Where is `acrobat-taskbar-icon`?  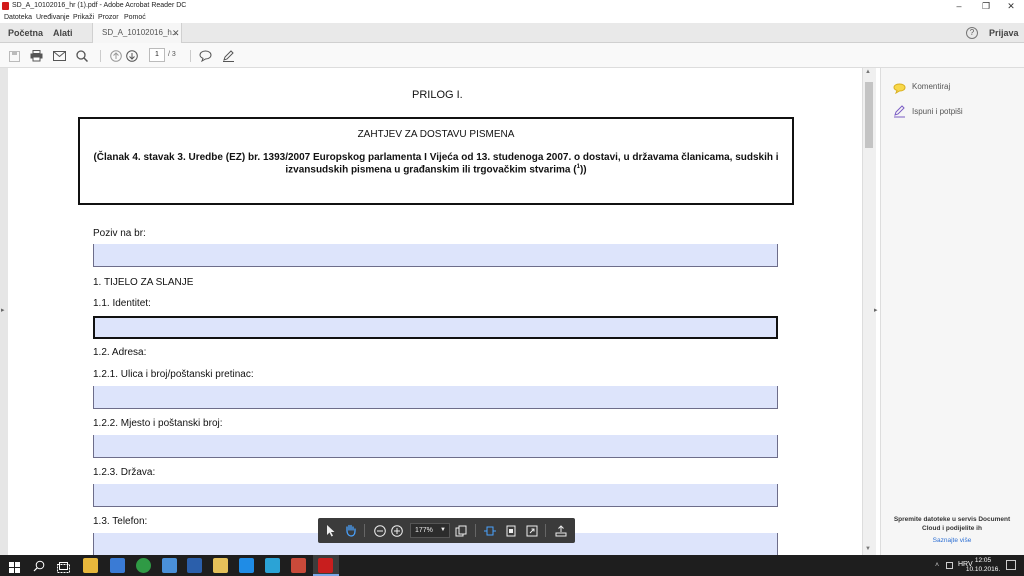
acrobat-taskbar-icon is located at coordinates (325, 565).